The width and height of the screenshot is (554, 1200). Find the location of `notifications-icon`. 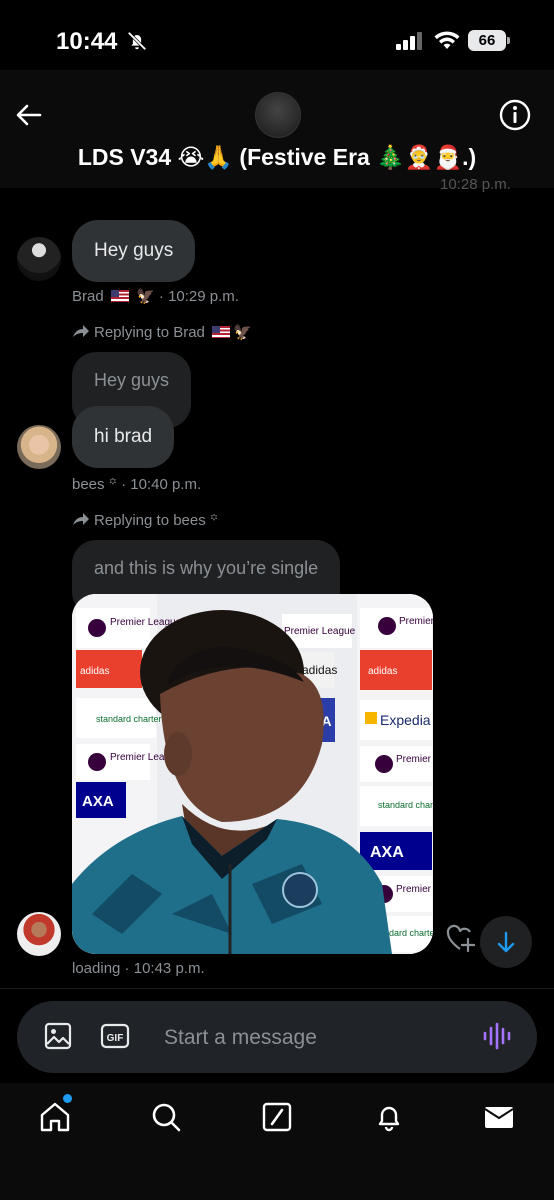

notifications-icon is located at coordinates (389, 1117).